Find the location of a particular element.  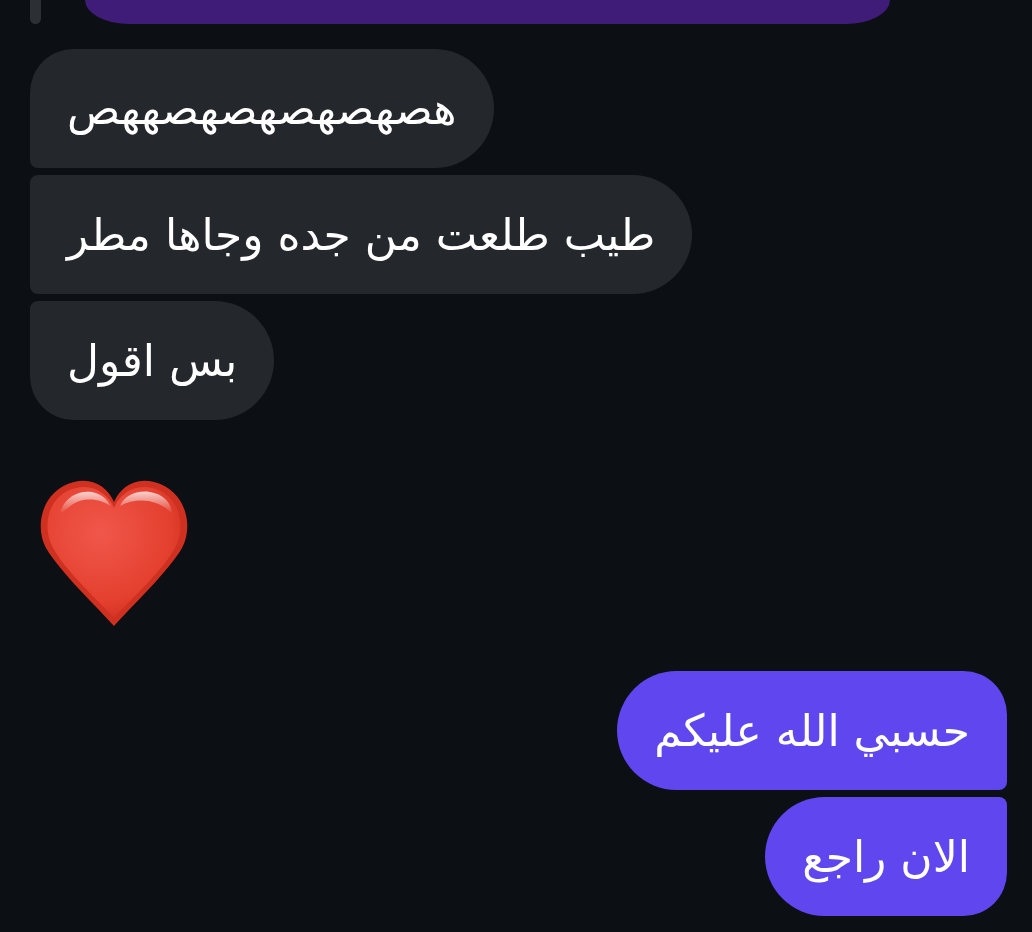

message-bubble: بس اقول is located at coordinates (152, 360).